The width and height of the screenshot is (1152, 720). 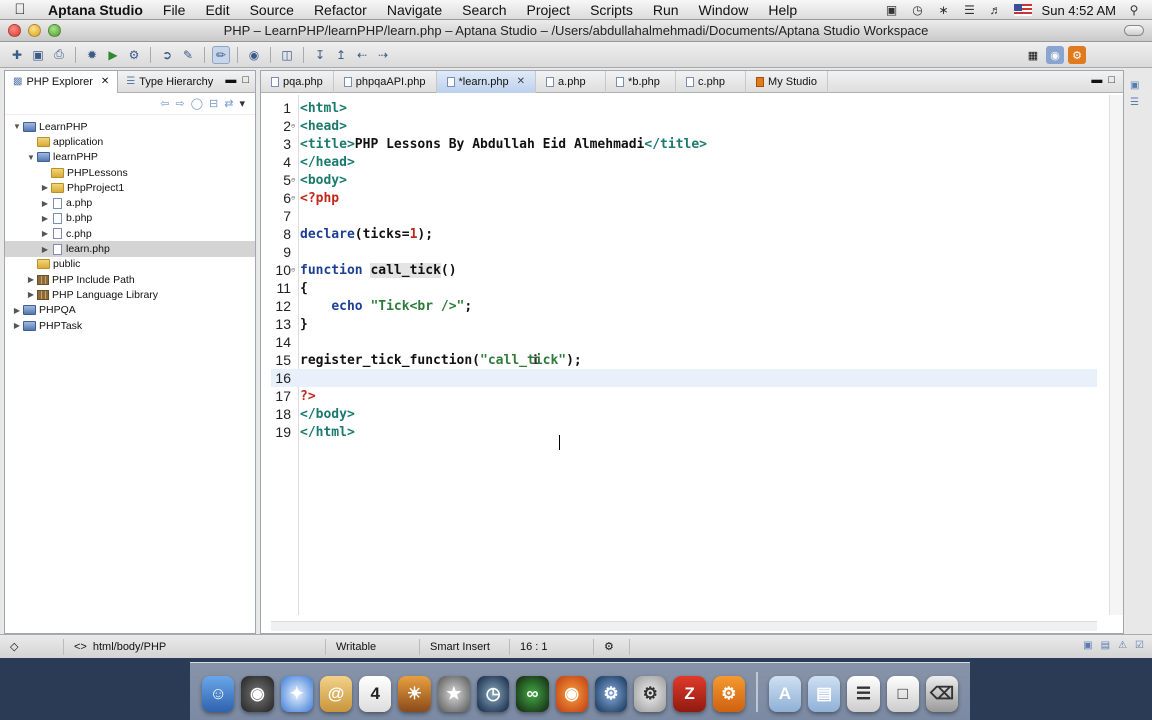 What do you see at coordinates (1139, 645) in the screenshot?
I see `tasks-icon: ☑` at bounding box center [1139, 645].